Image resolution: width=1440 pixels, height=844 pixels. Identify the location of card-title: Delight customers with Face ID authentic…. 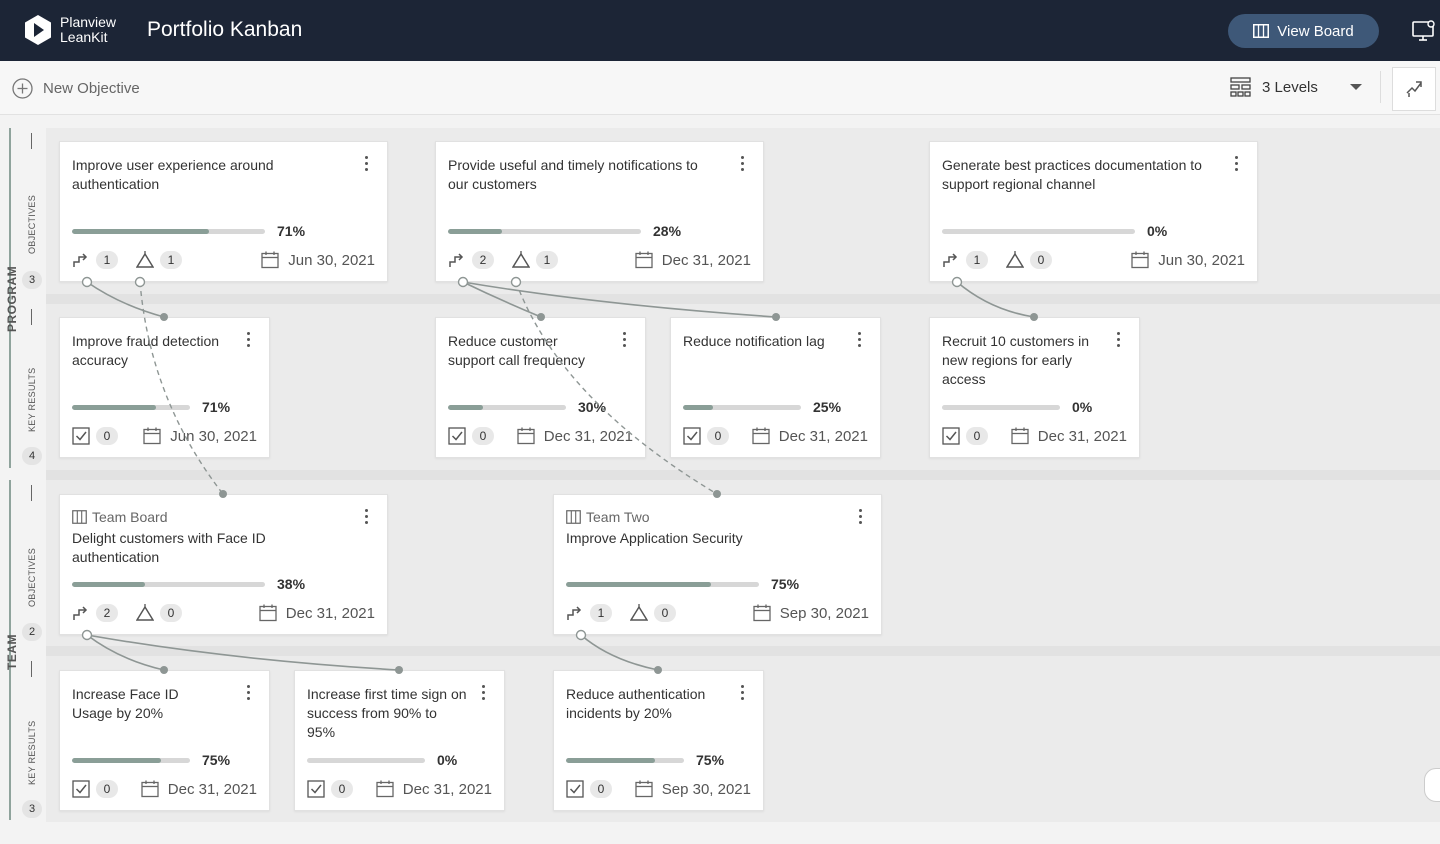
(169, 547).